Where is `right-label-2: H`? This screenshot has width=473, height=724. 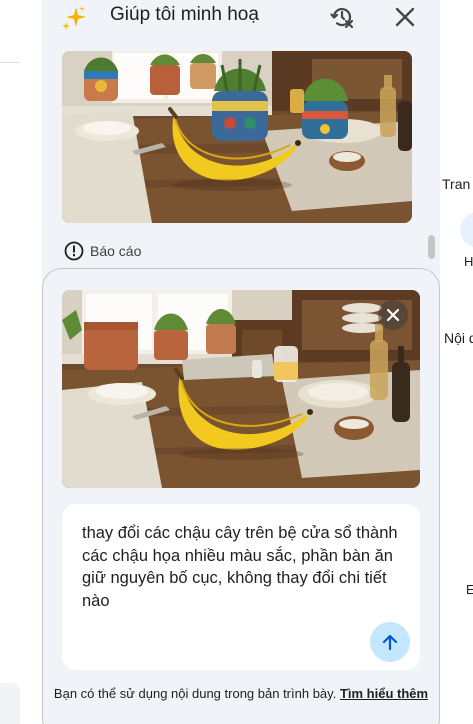
right-label-2: H is located at coordinates (468, 261).